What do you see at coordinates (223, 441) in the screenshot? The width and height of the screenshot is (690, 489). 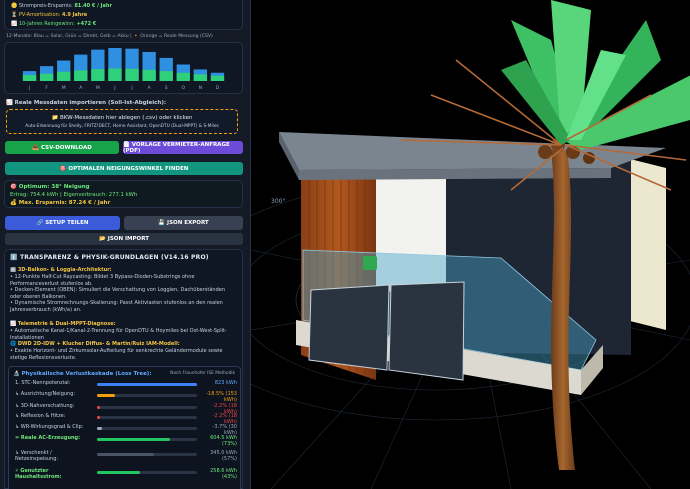 I see `loss-row-value: 604.5 kWh (73%)` at bounding box center [223, 441].